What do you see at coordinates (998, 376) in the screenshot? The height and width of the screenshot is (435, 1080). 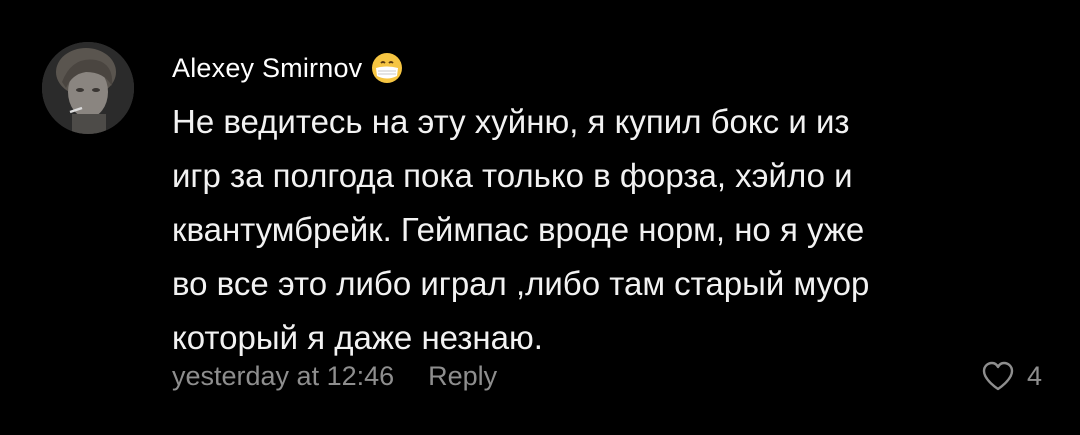 I see `heart-outline-icon` at bounding box center [998, 376].